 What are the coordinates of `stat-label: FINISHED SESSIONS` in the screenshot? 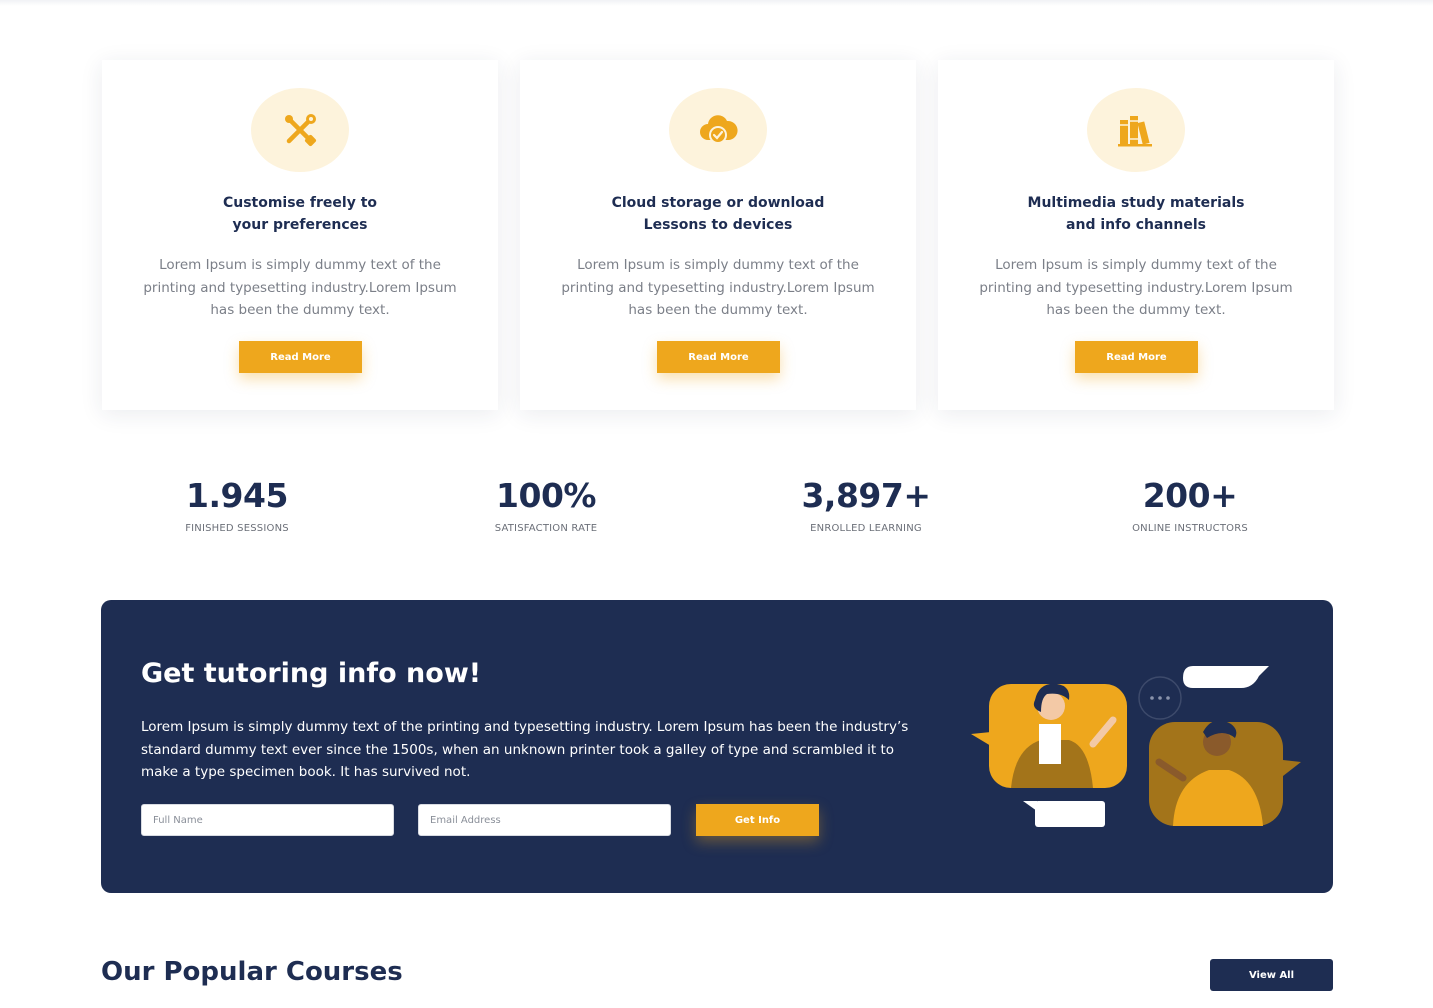 It's located at (237, 528).